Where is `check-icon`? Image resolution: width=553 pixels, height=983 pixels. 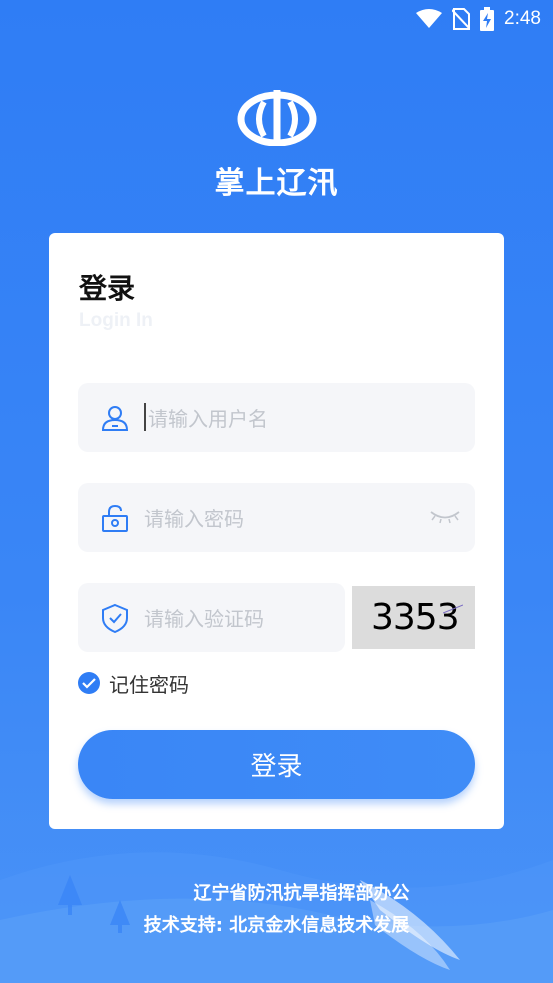 check-icon is located at coordinates (89, 683).